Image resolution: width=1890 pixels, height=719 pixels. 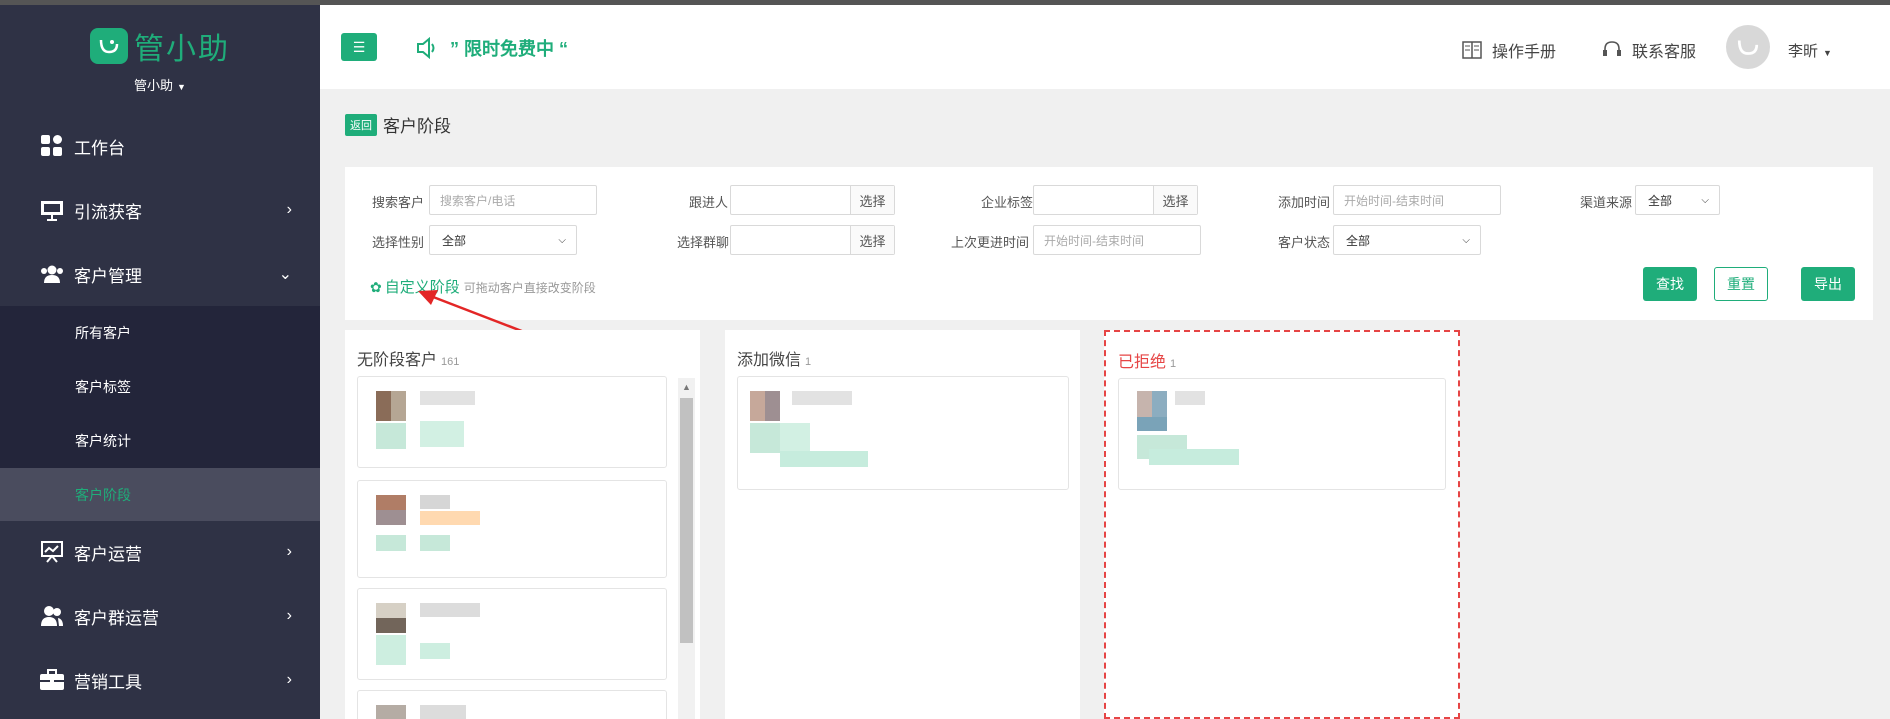 What do you see at coordinates (160, 210) in the screenshot?
I see `sidebar-item-acquire: 引流获客 ›` at bounding box center [160, 210].